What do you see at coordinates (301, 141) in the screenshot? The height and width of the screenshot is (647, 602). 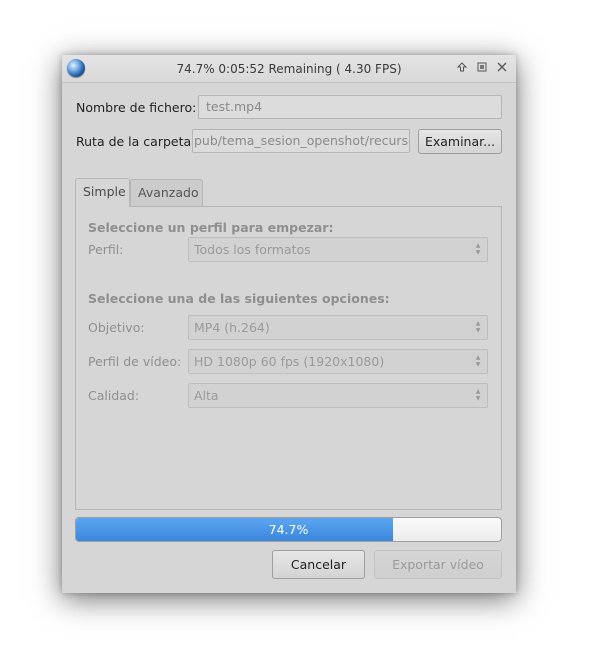 I see `folder-path-field: pub/tema_sesion_openshot/recursos` at bounding box center [301, 141].